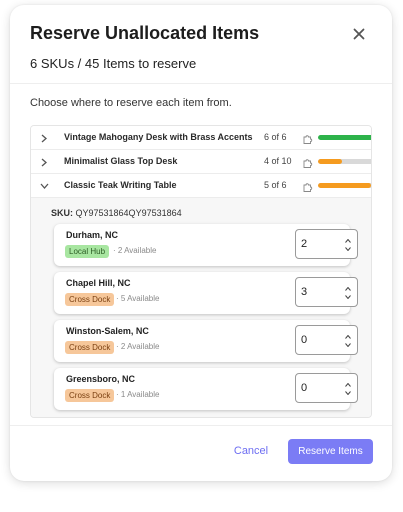 Image resolution: width=403 pixels, height=512 pixels. What do you see at coordinates (201, 162) in the screenshot?
I see `item-row: Minimalist Glass Top Desk 4 of 10` at bounding box center [201, 162].